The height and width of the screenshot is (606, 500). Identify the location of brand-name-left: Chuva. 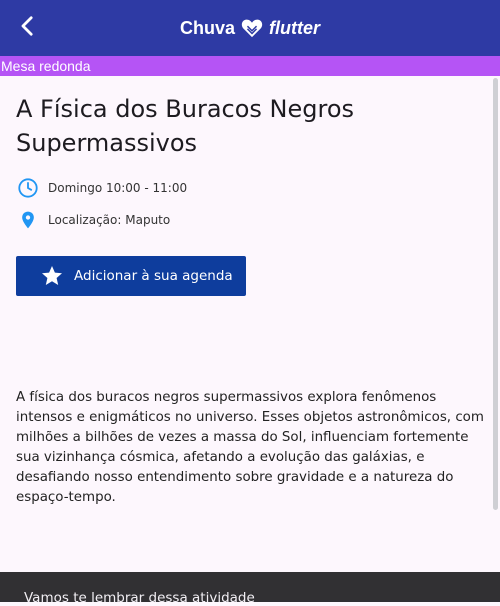
(207, 27).